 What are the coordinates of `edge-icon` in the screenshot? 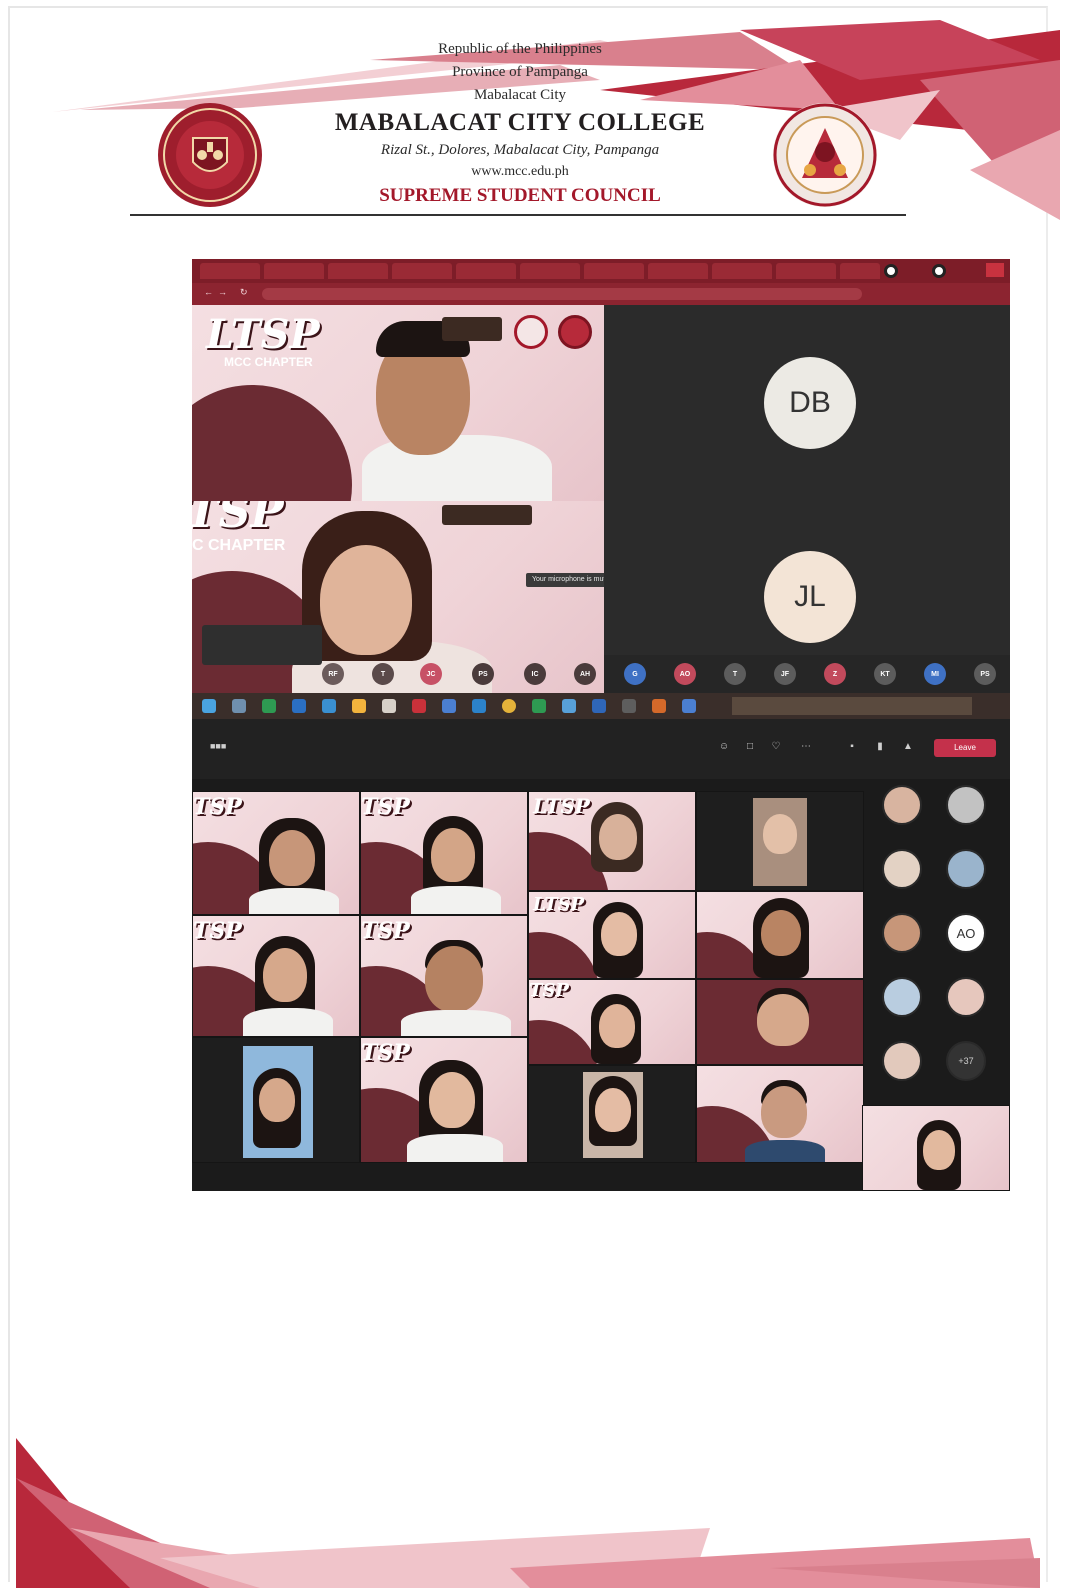 It's located at (479, 706).